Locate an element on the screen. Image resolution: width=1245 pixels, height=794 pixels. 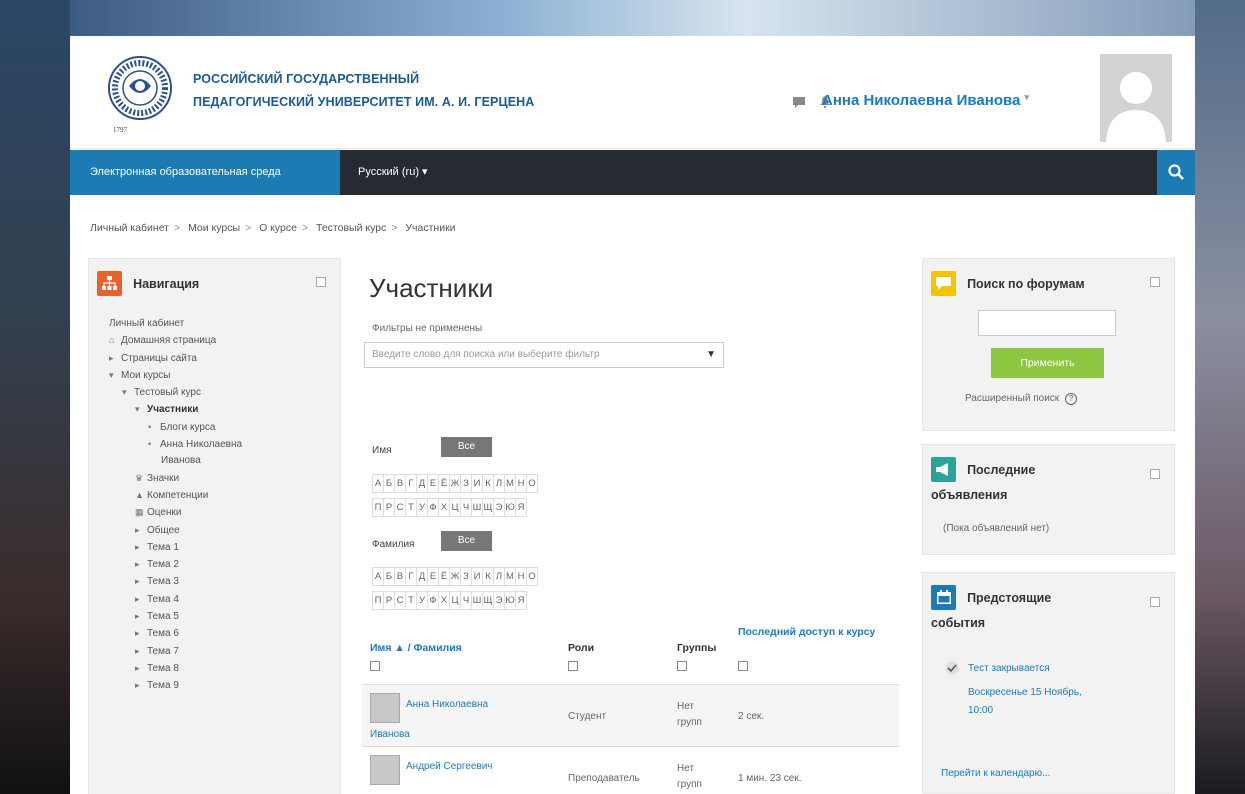
filters-status: Фильтры не применены is located at coordinates (427, 328).